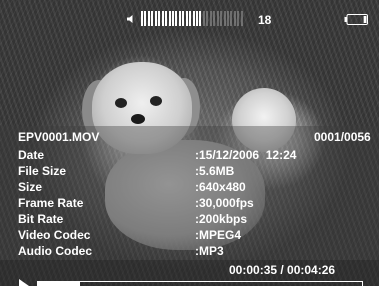 This screenshot has height=286, width=379. I want to click on volume-level-bar, so click(192, 19).